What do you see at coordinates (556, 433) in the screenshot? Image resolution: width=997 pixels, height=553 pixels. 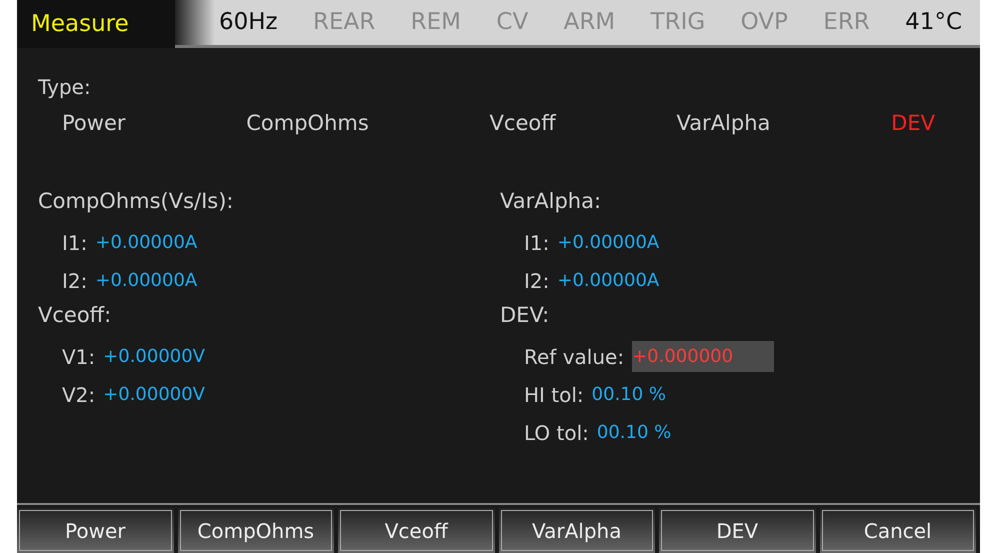 I see `field-label: LO tol:` at bounding box center [556, 433].